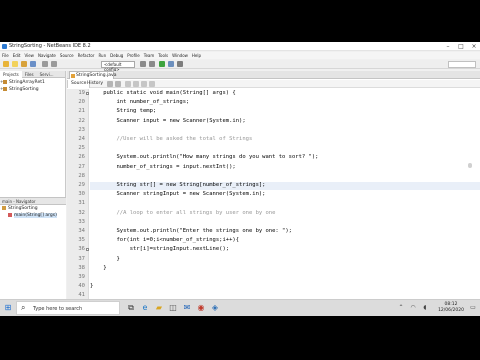 The width and height of the screenshot is (480, 360). Describe the element at coordinates (81, 267) in the screenshot. I see `line-number: 38` at that location.